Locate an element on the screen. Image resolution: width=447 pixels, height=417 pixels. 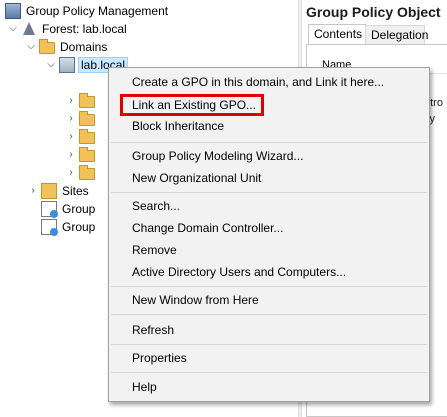
tab-contents: Contents is located at coordinates (337, 34).